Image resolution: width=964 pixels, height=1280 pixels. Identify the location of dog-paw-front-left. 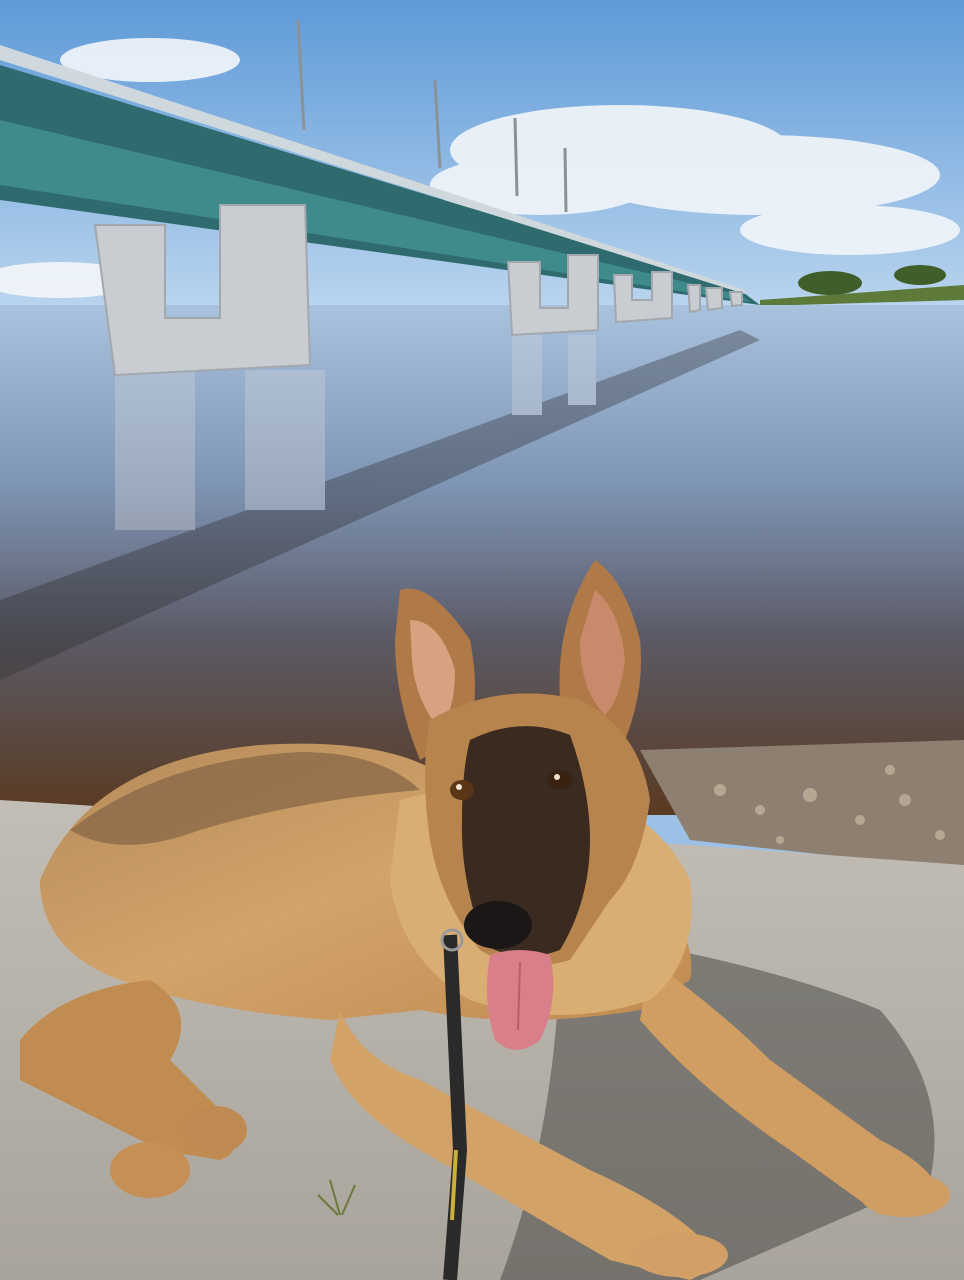
(680, 1255).